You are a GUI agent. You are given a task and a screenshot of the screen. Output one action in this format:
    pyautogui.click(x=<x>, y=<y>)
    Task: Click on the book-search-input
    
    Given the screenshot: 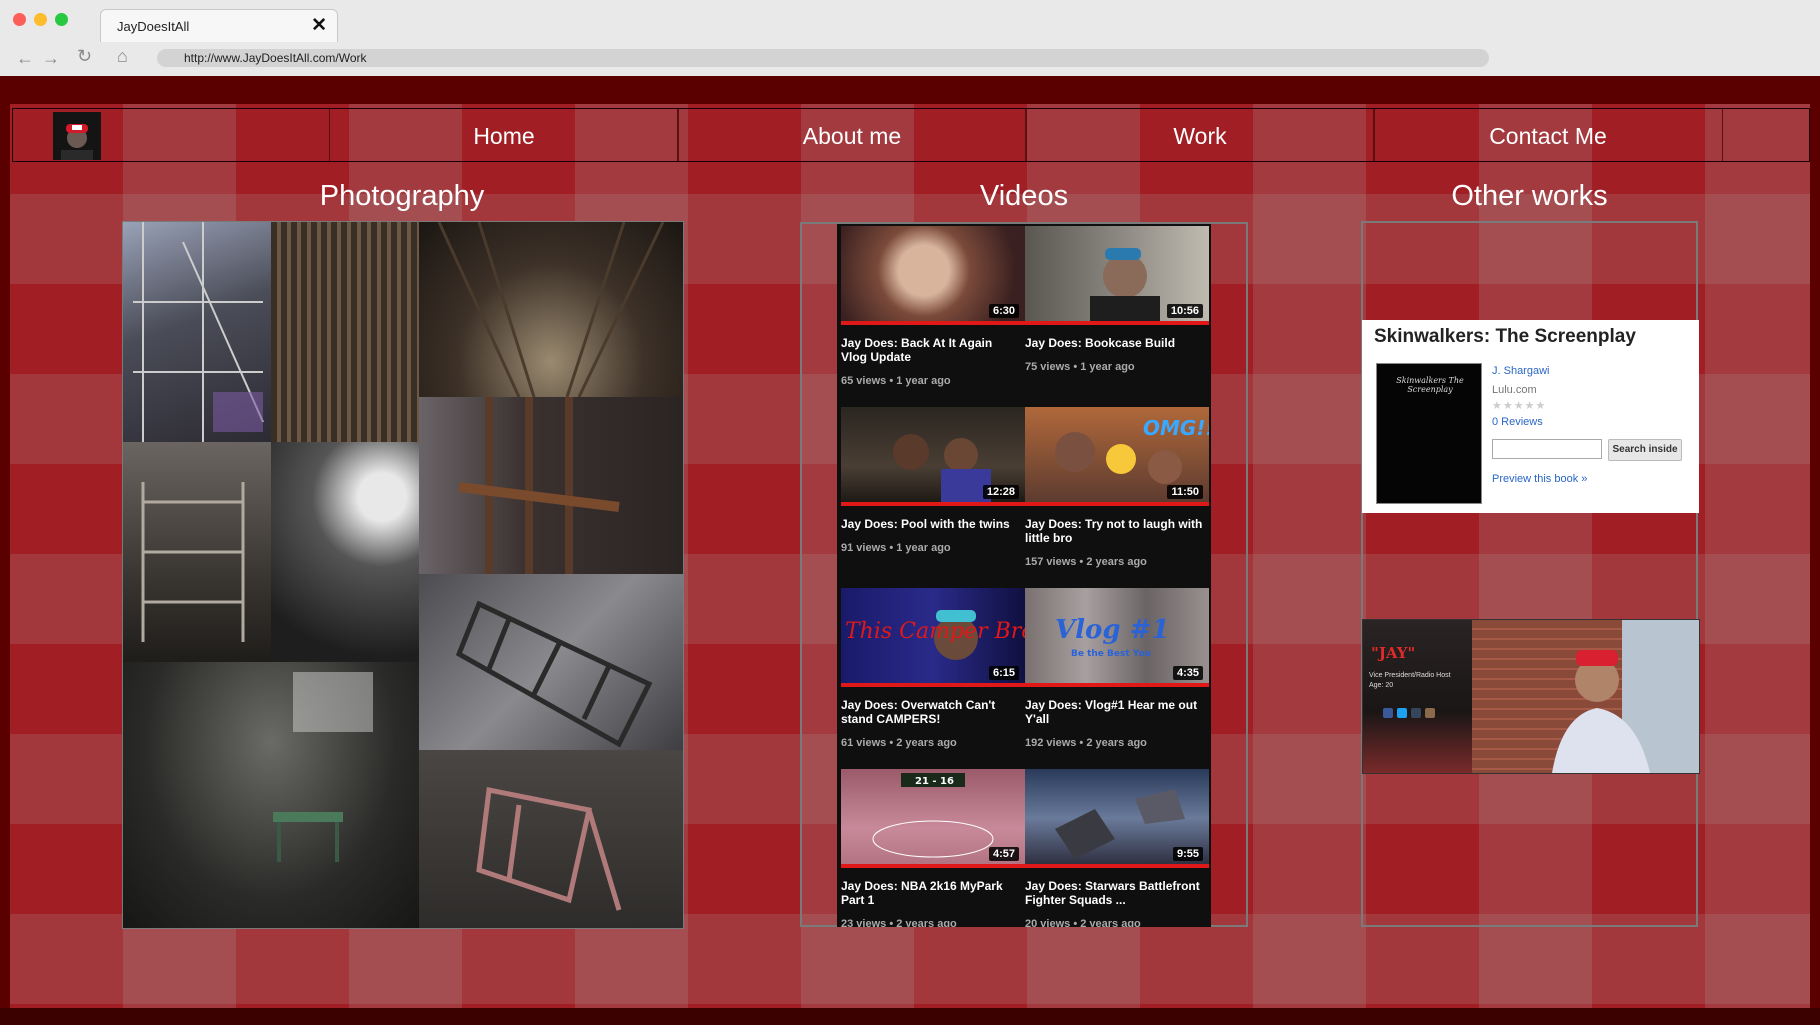 What is the action you would take?
    pyautogui.click(x=1547, y=449)
    